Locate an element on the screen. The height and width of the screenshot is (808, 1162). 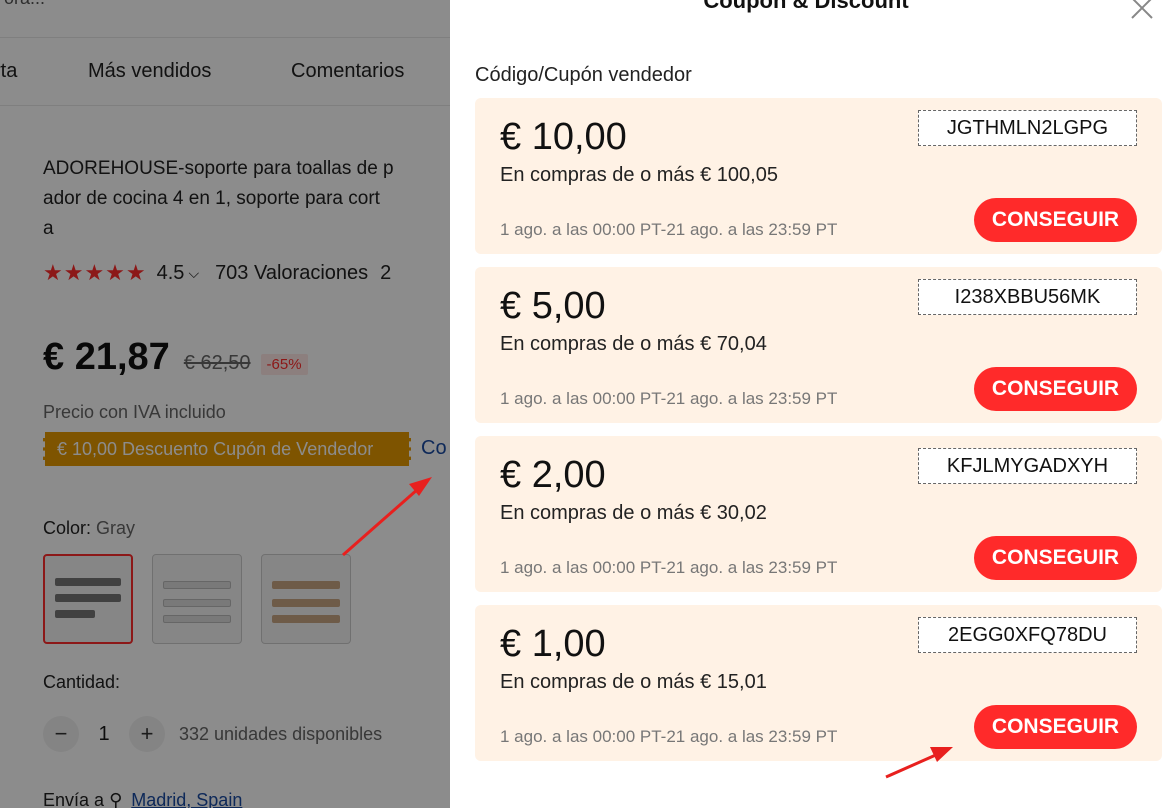
coupon-amount: € 5,00 is located at coordinates (553, 306).